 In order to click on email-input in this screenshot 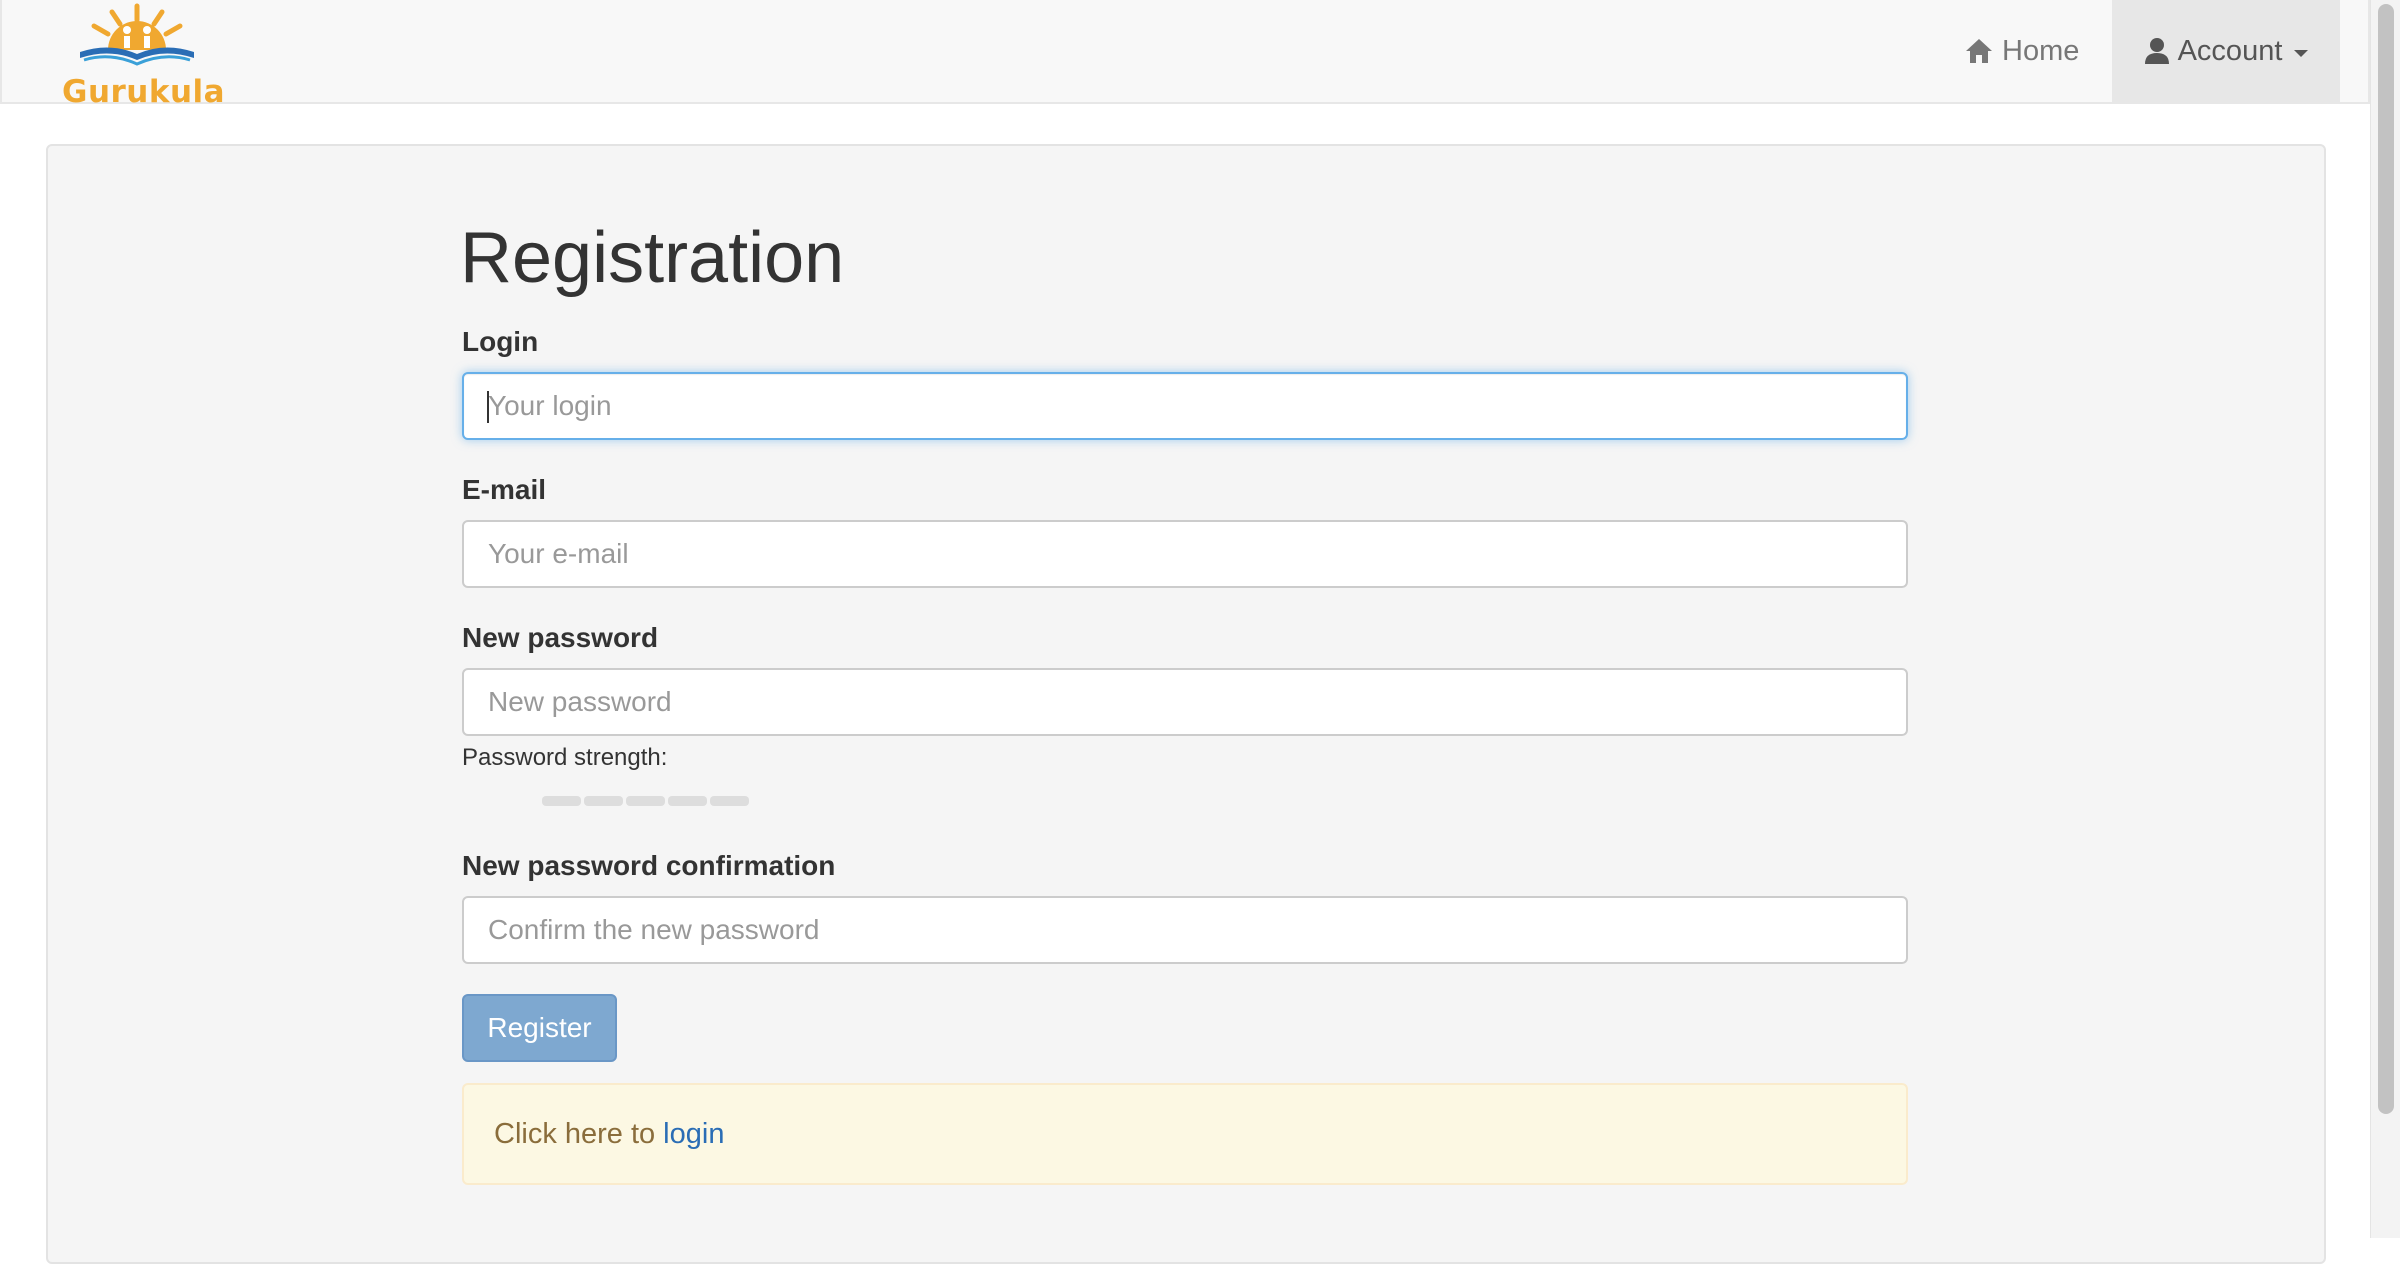, I will do `click(1185, 554)`.